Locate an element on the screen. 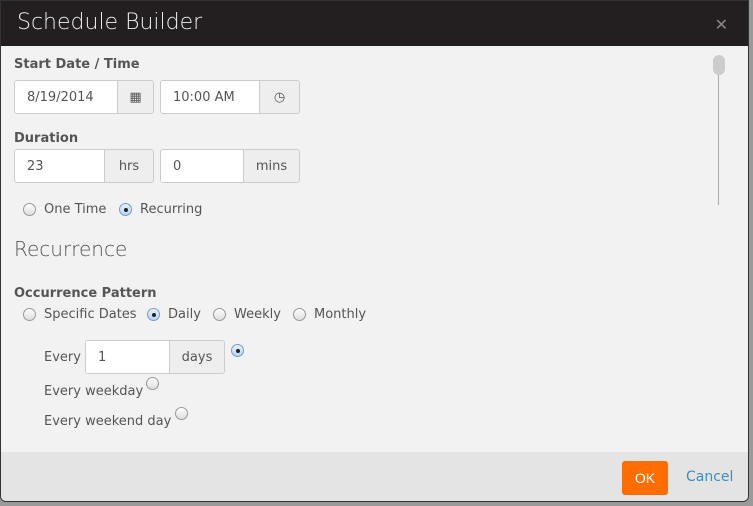 The height and width of the screenshot is (506, 753). hours-field: hrs is located at coordinates (84, 166).